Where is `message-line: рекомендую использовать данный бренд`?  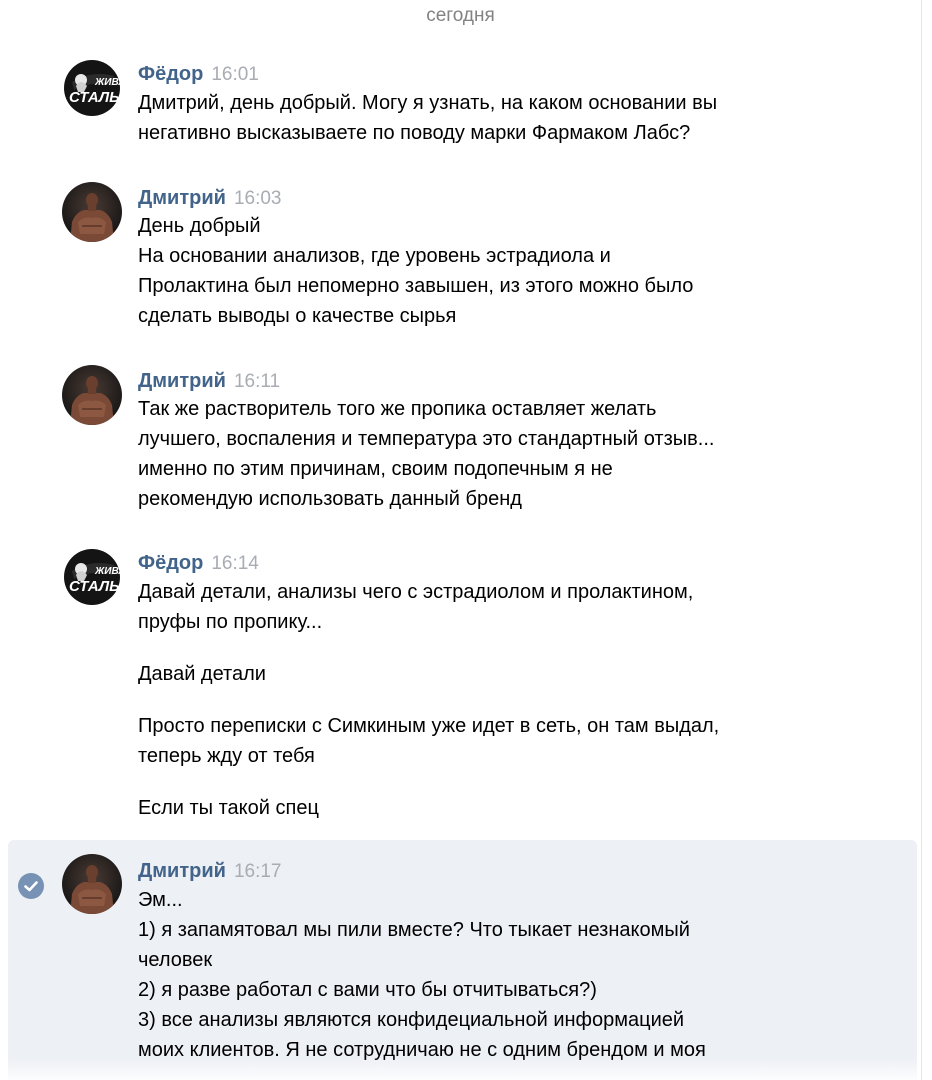 message-line: рекомендую использовать данный бренд is located at coordinates (330, 499).